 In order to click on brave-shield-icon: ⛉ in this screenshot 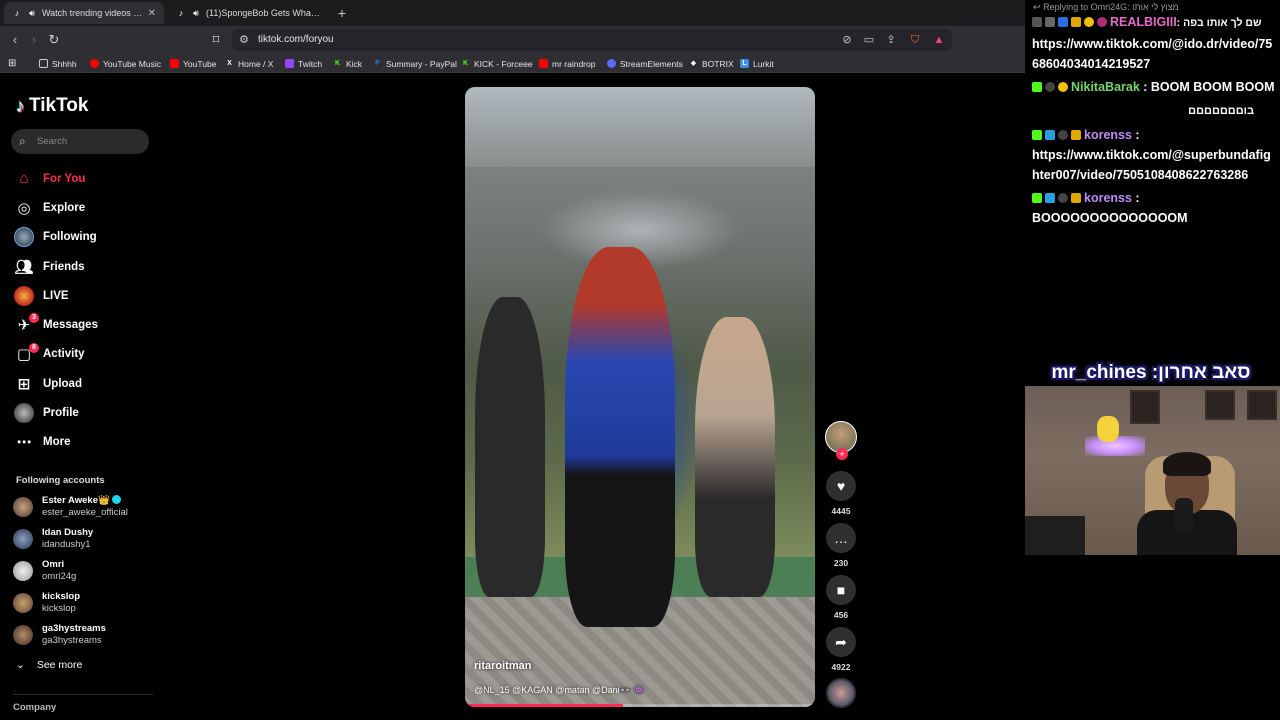, I will do `click(915, 40)`.